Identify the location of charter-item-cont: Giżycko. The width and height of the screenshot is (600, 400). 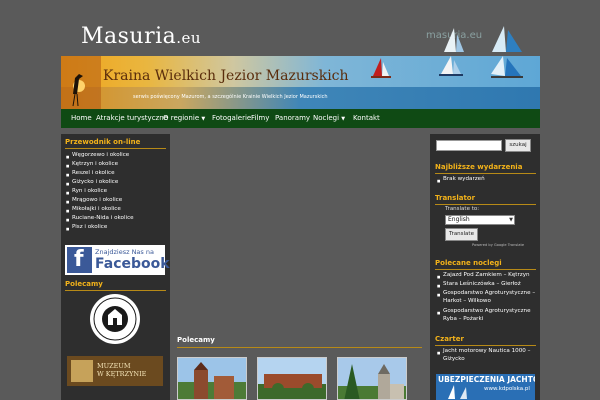
(454, 359).